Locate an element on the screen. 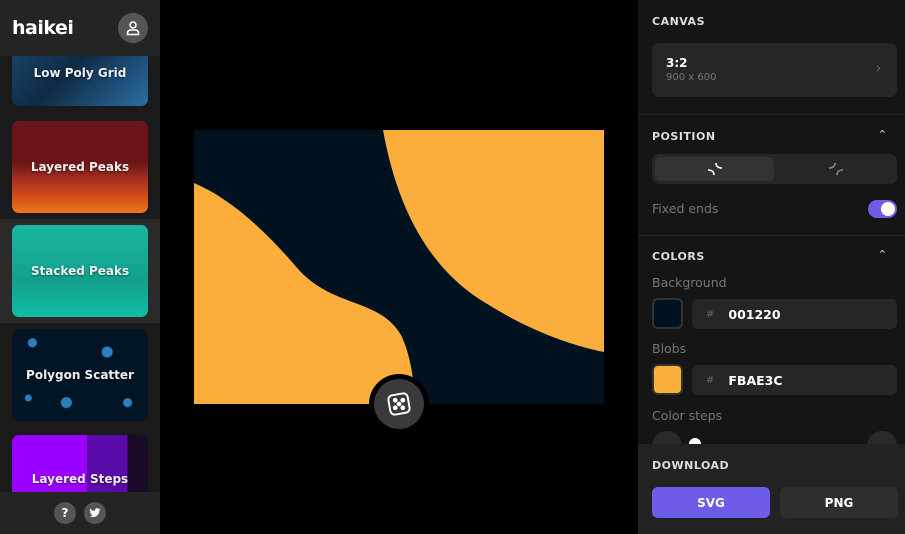  generator-polygon-scatter: Polygon Scatter is located at coordinates (80, 375).